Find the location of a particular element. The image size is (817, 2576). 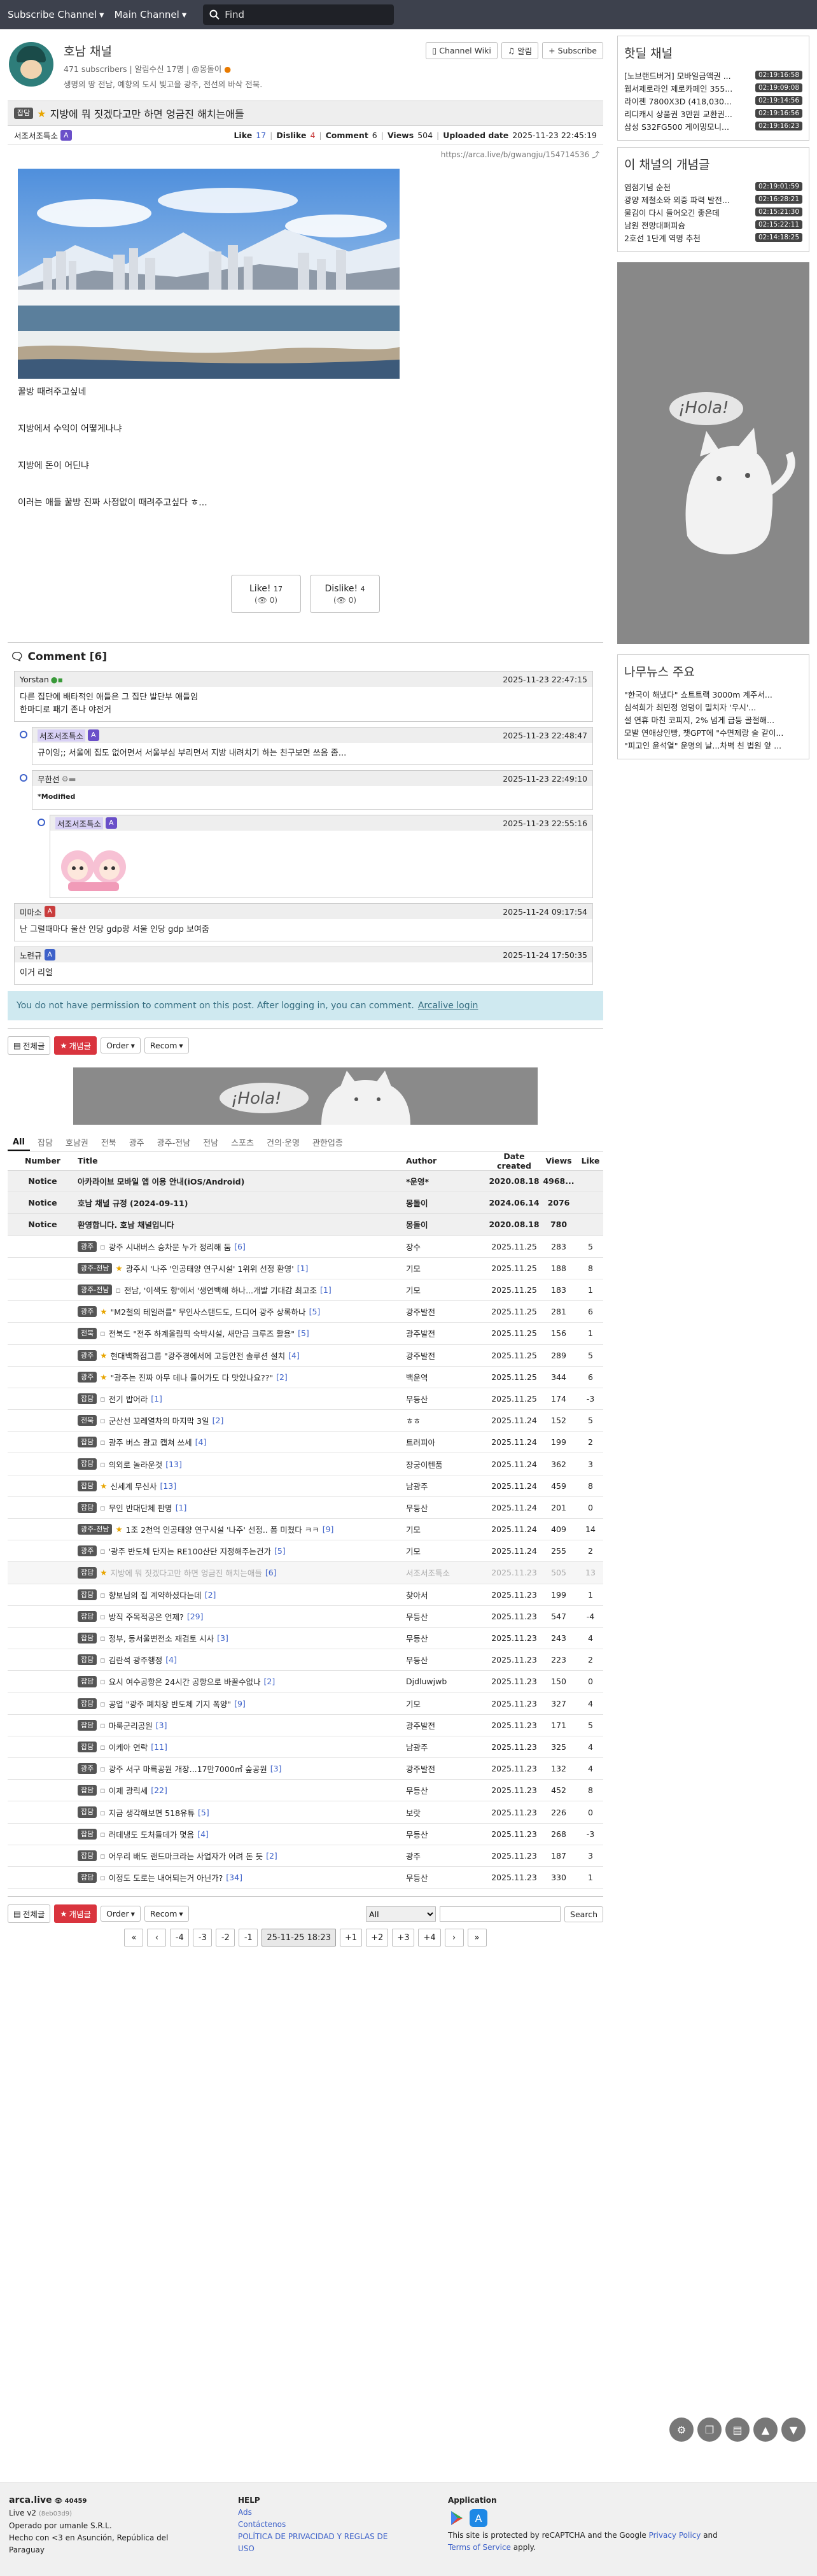

subscribe-channel-menu: Subscribe Channel ▾ is located at coordinates (56, 15).